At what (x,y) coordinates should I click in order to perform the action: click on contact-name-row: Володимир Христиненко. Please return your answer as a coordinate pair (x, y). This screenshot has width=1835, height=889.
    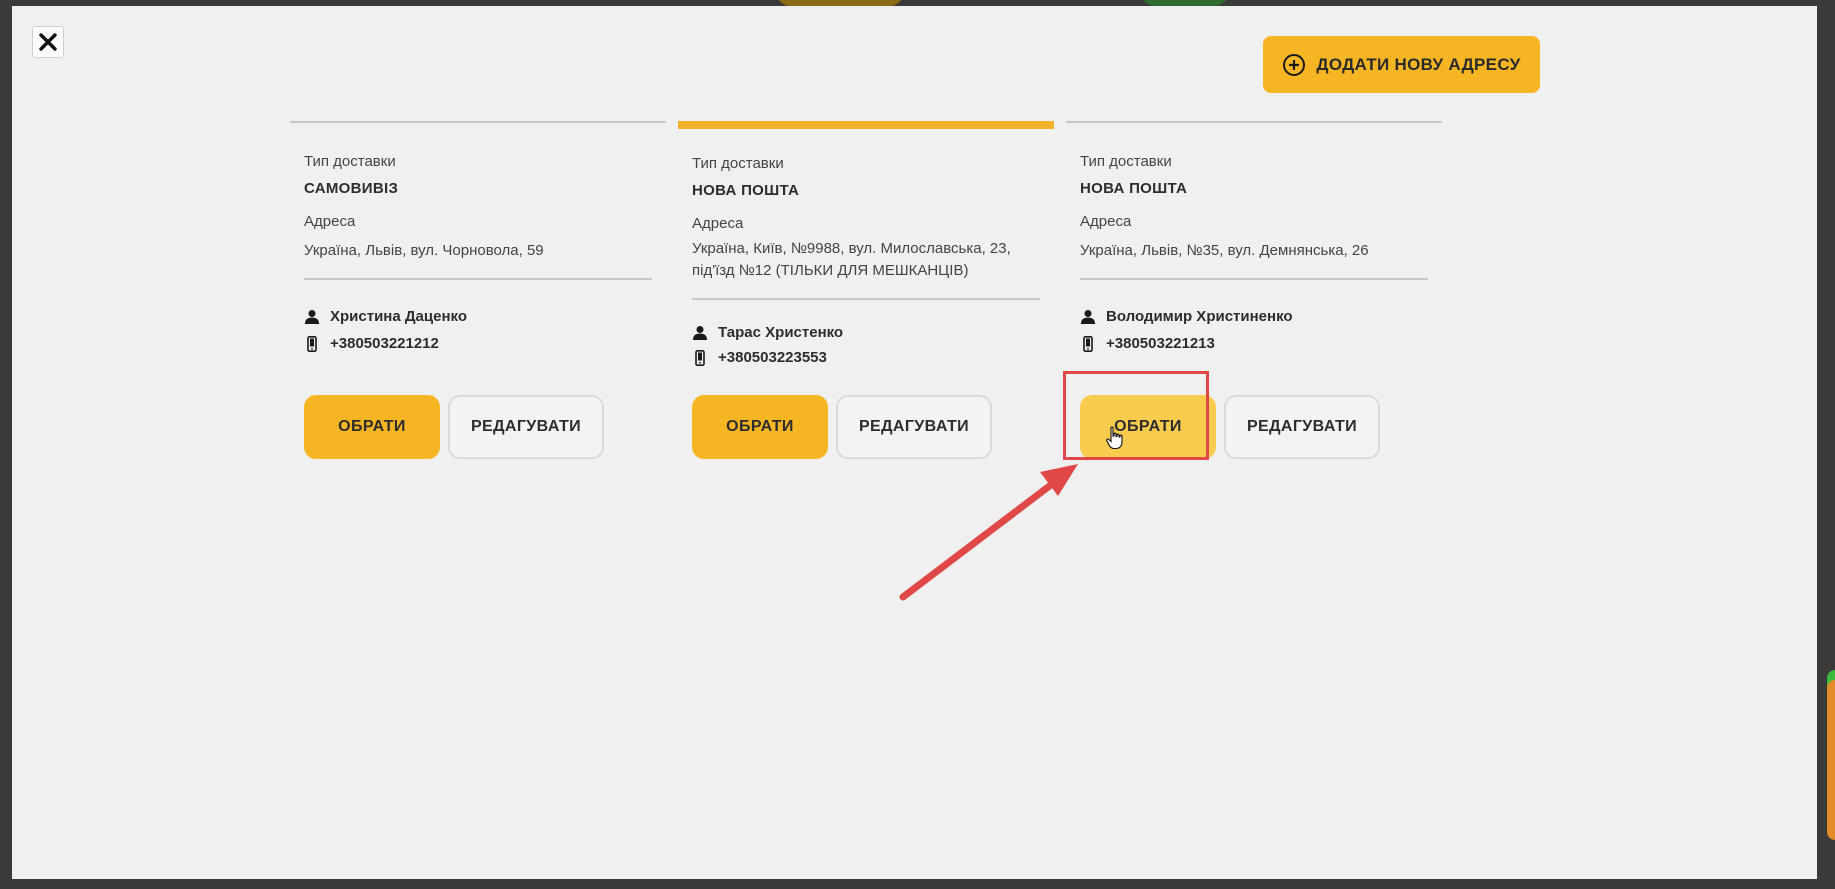
    Looking at the image, I should click on (1254, 316).